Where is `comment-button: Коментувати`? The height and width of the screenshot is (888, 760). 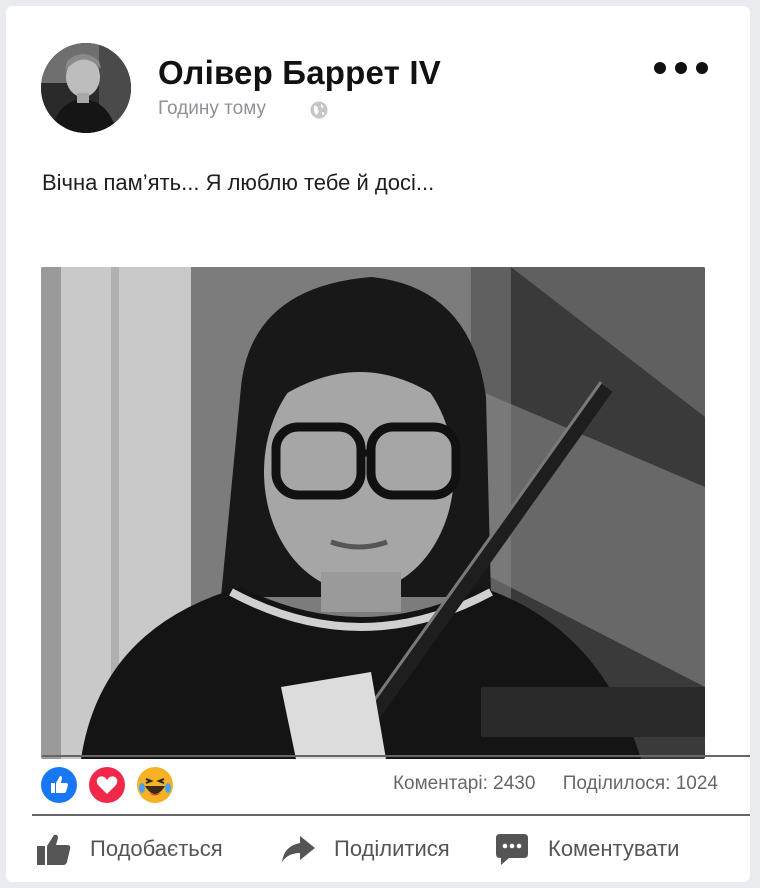
comment-button: Коментувати is located at coordinates (586, 849).